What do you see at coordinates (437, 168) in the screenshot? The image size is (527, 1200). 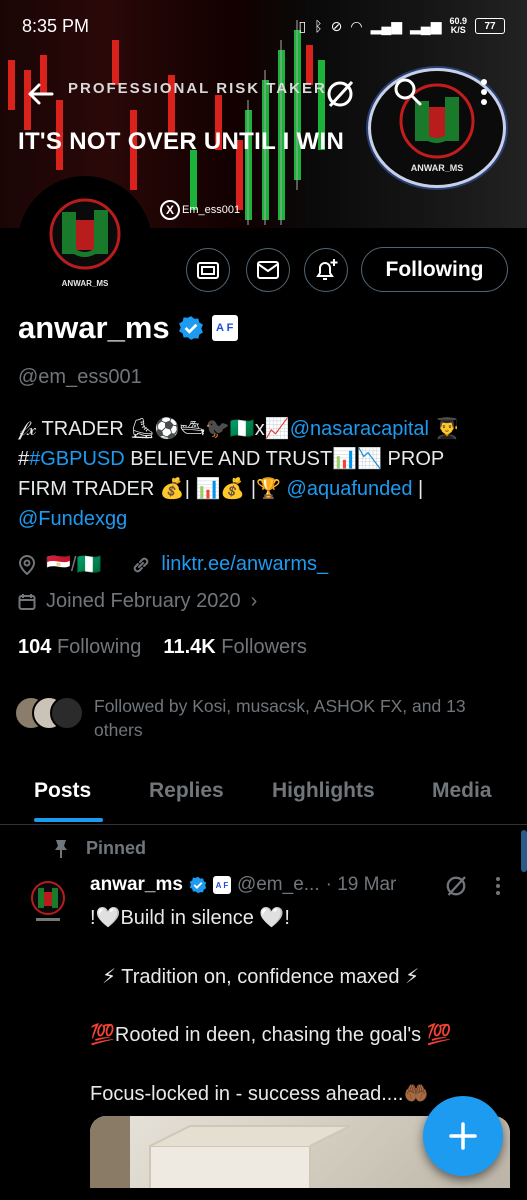 I see `banner-logo-text: ANWAR_MS` at bounding box center [437, 168].